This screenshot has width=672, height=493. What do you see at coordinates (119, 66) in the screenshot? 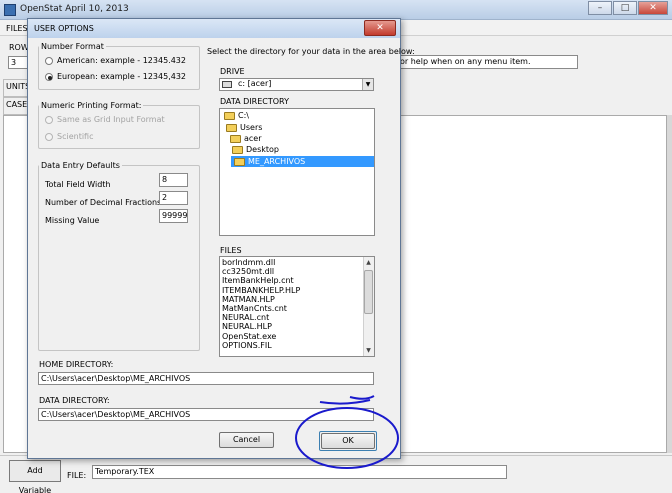
I see `number-format-group: Number Format` at bounding box center [119, 66].